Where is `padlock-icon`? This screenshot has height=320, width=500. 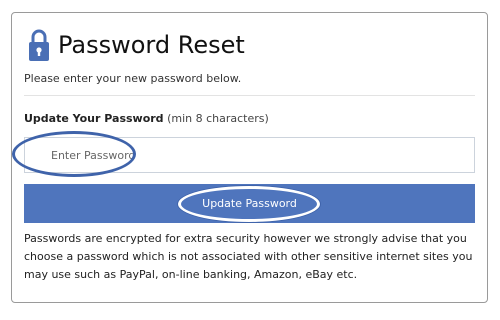
padlock-icon is located at coordinates (39, 45).